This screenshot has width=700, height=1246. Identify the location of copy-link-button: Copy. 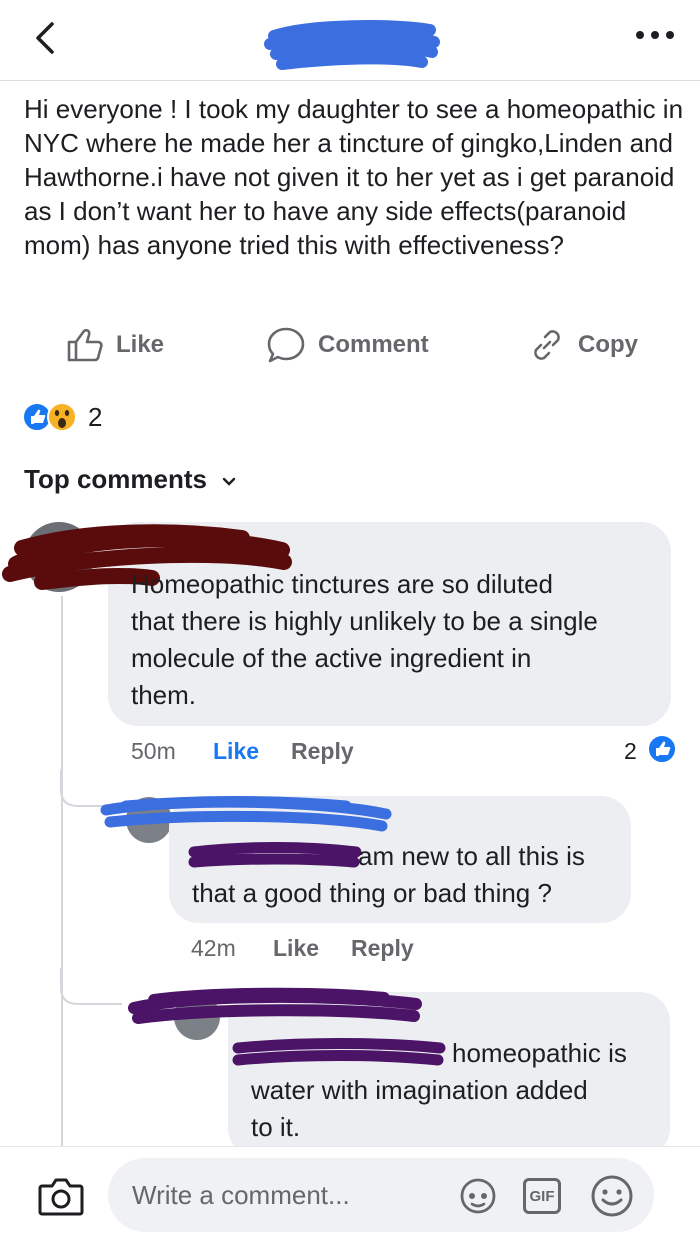
(583, 345).